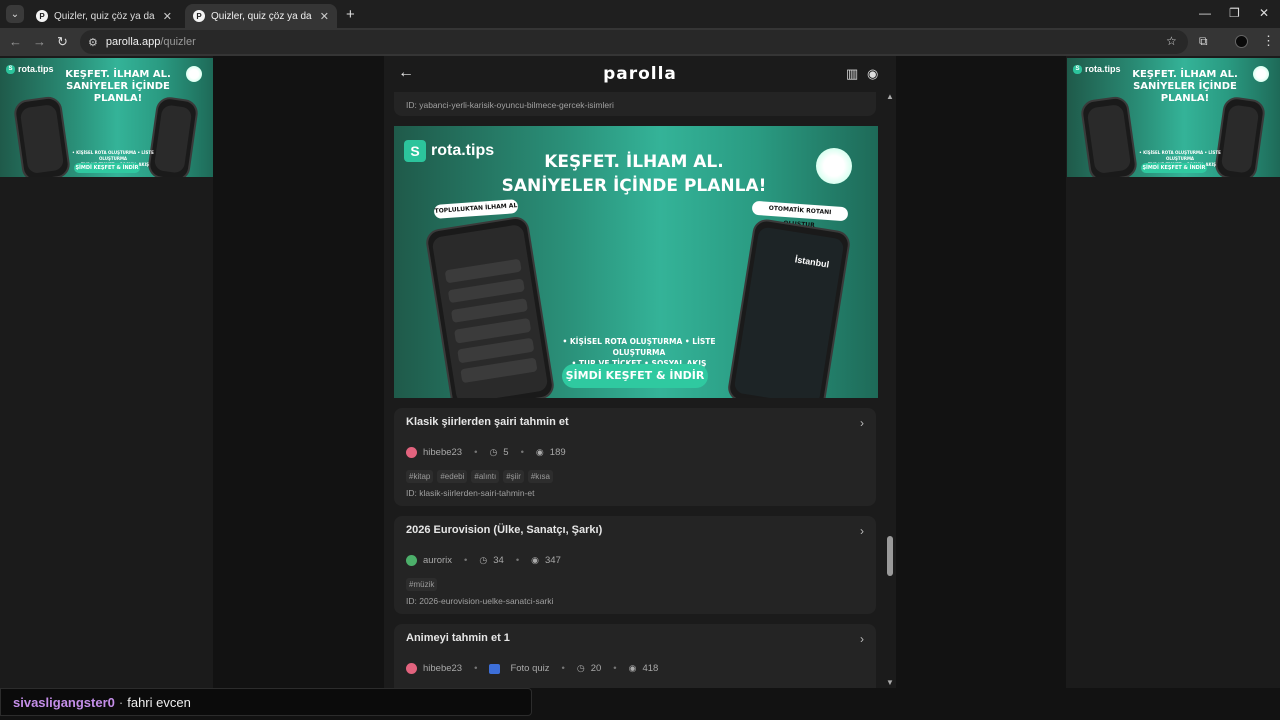 This screenshot has height=720, width=1280. I want to click on scrollbar-thumb, so click(890, 556).